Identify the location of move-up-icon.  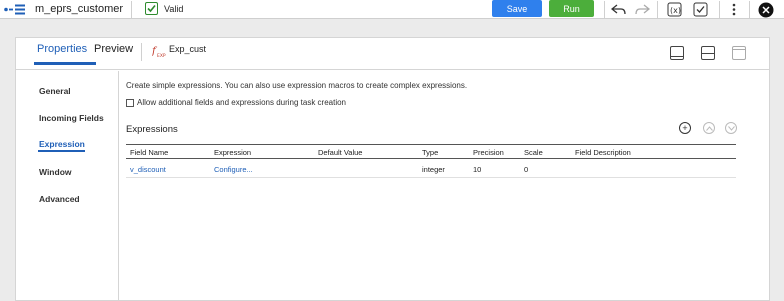
(709, 128).